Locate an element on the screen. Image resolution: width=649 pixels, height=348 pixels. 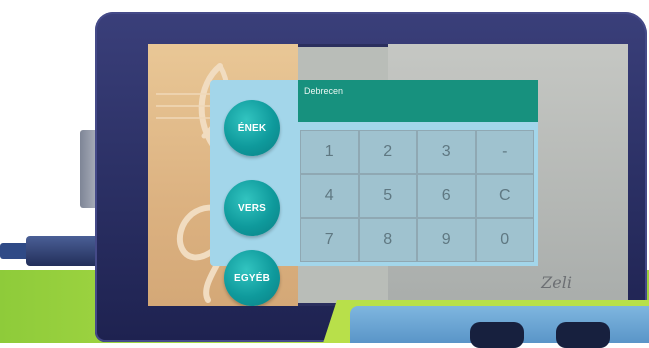
egyeb-button: EGYÉB is located at coordinates (252, 278).